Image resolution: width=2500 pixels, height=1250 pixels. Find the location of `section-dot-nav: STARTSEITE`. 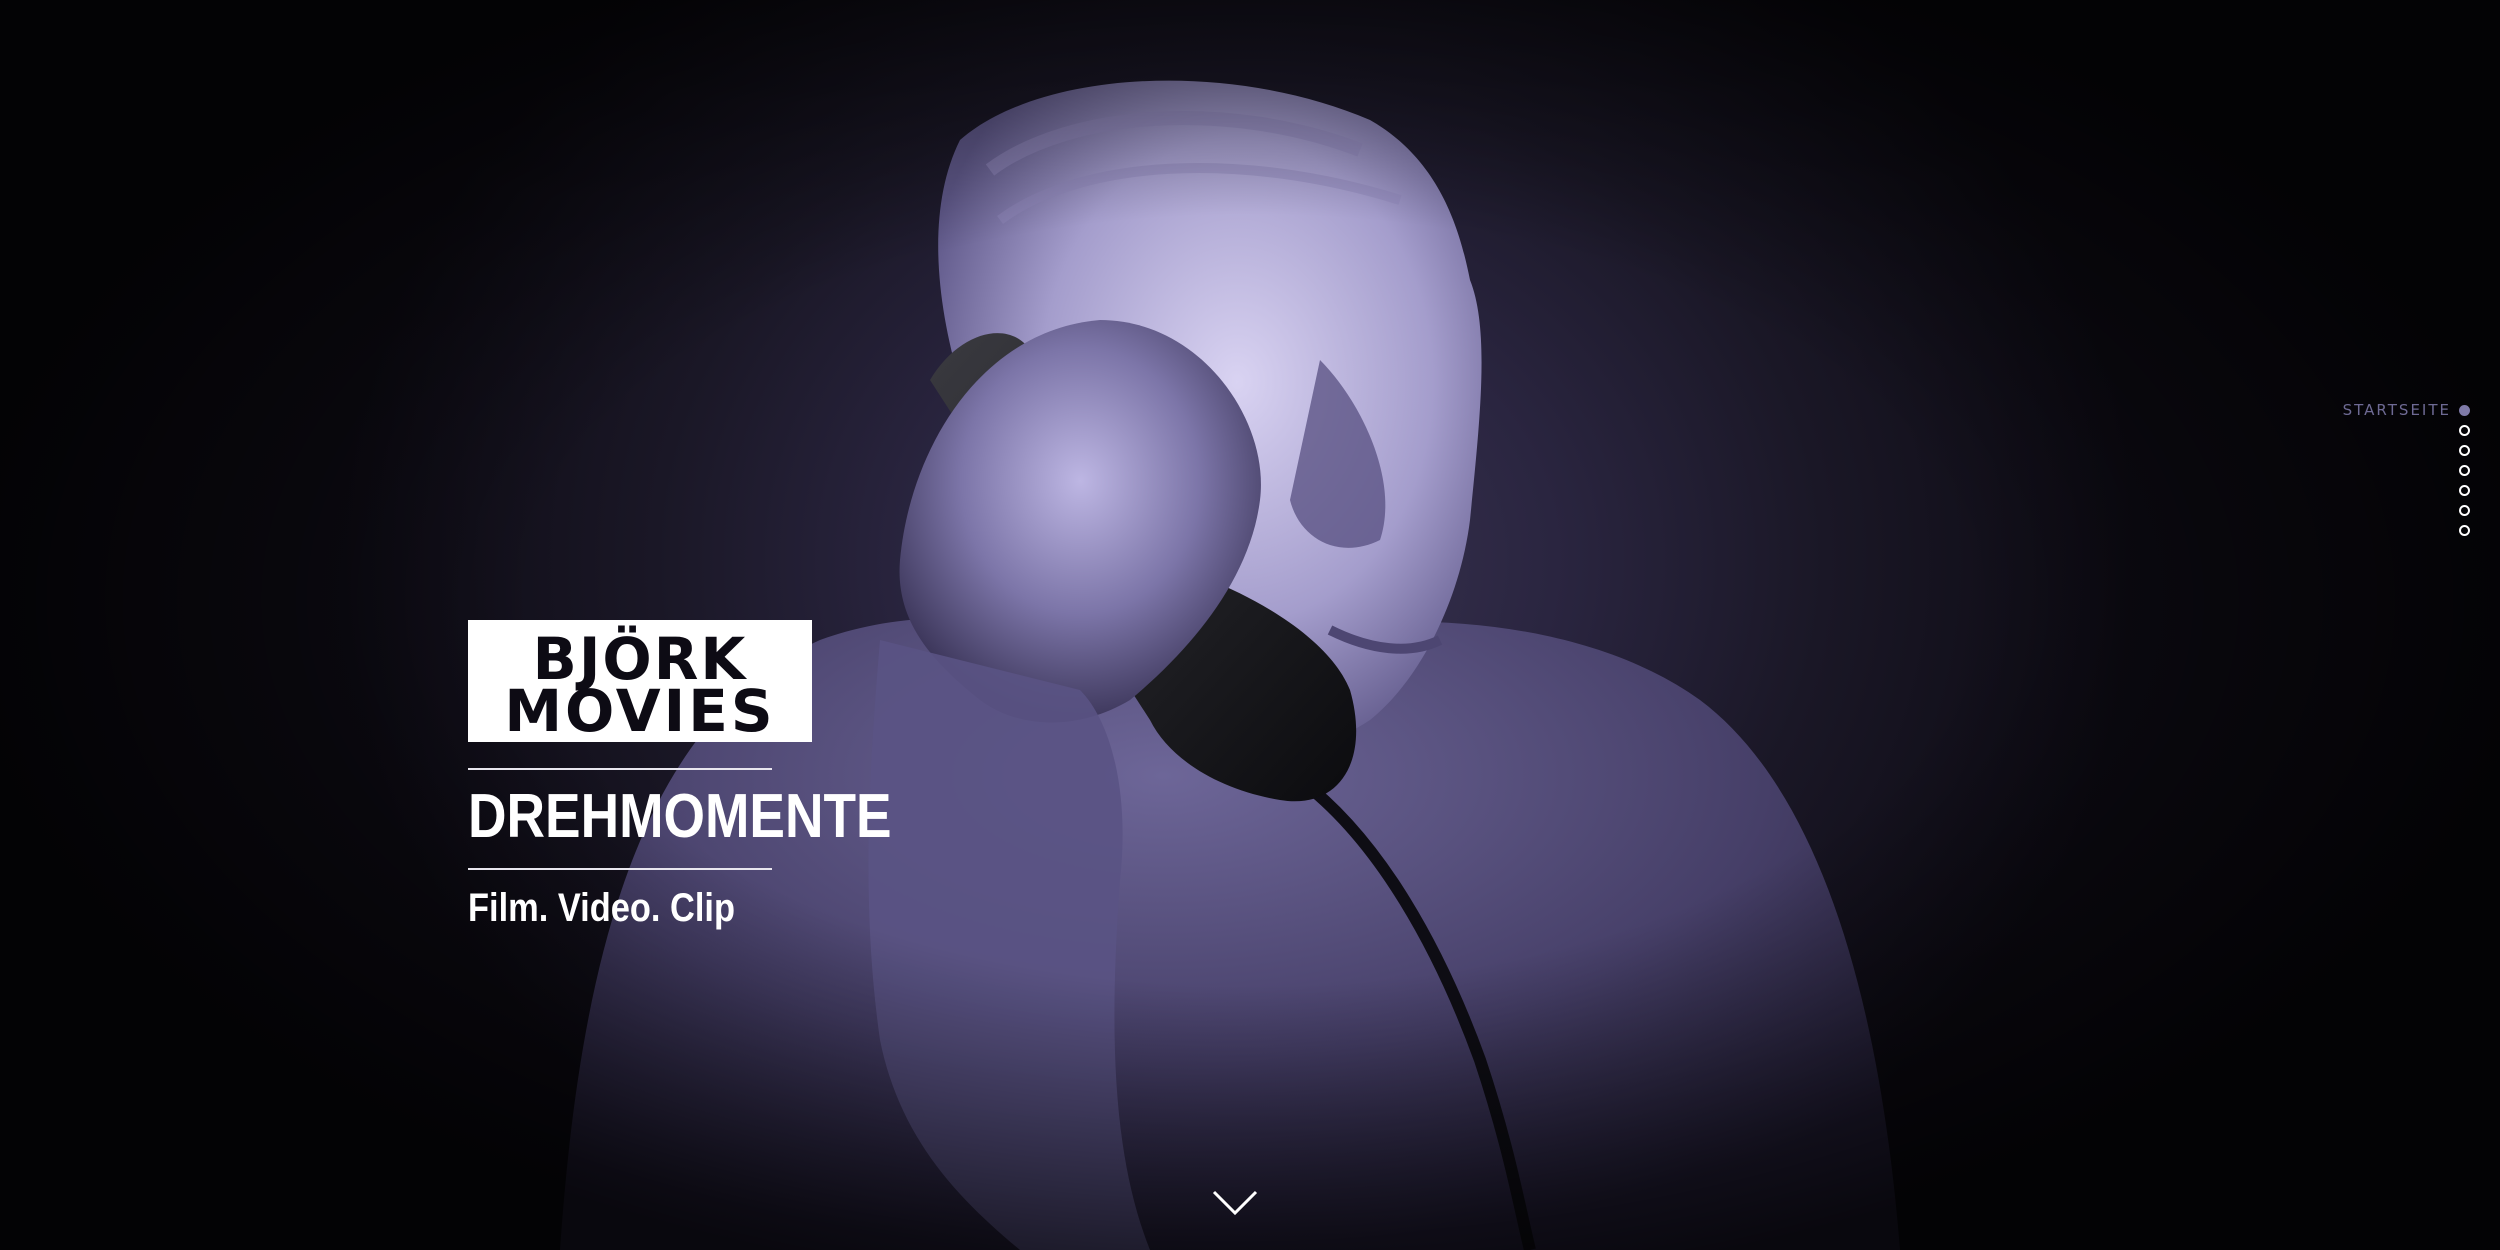

section-dot-nav: STARTSEITE is located at coordinates (2390, 470).